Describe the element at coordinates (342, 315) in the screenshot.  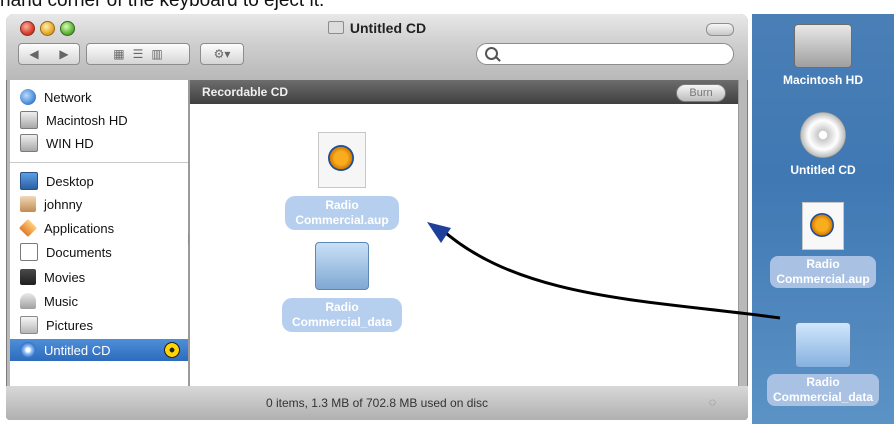
I see `folder-label: Radio Commercial_data` at that location.